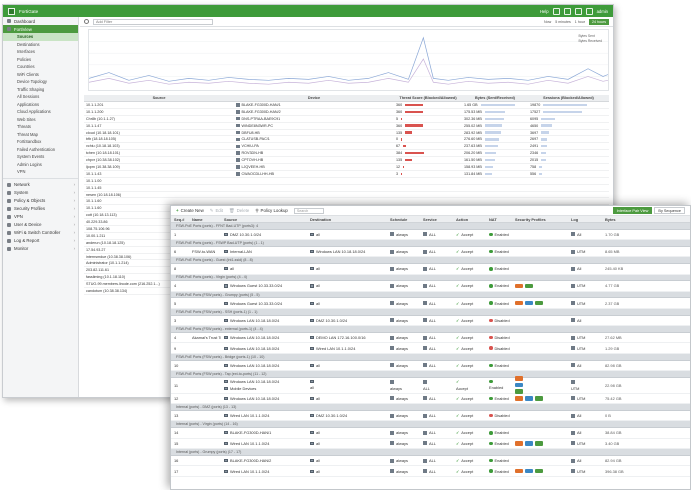 Image resolution: width=691 pixels, height=490 pixels. I want to click on sidebar-item-policy-objects: Policy & Objects ›, so click(40, 201).